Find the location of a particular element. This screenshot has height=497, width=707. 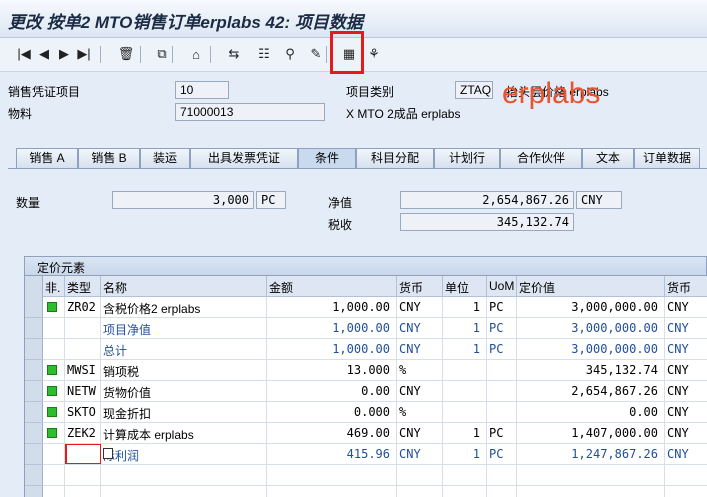

tax-field: 345,132.74 is located at coordinates (487, 222).